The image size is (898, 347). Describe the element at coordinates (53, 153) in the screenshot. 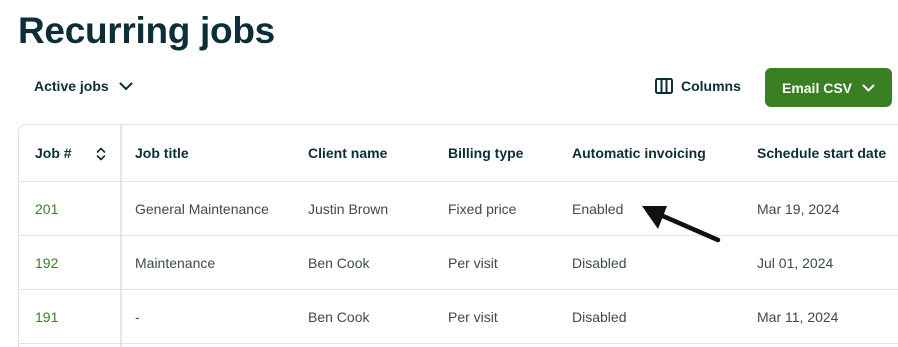

I see `column-header-job-number: Job #` at that location.